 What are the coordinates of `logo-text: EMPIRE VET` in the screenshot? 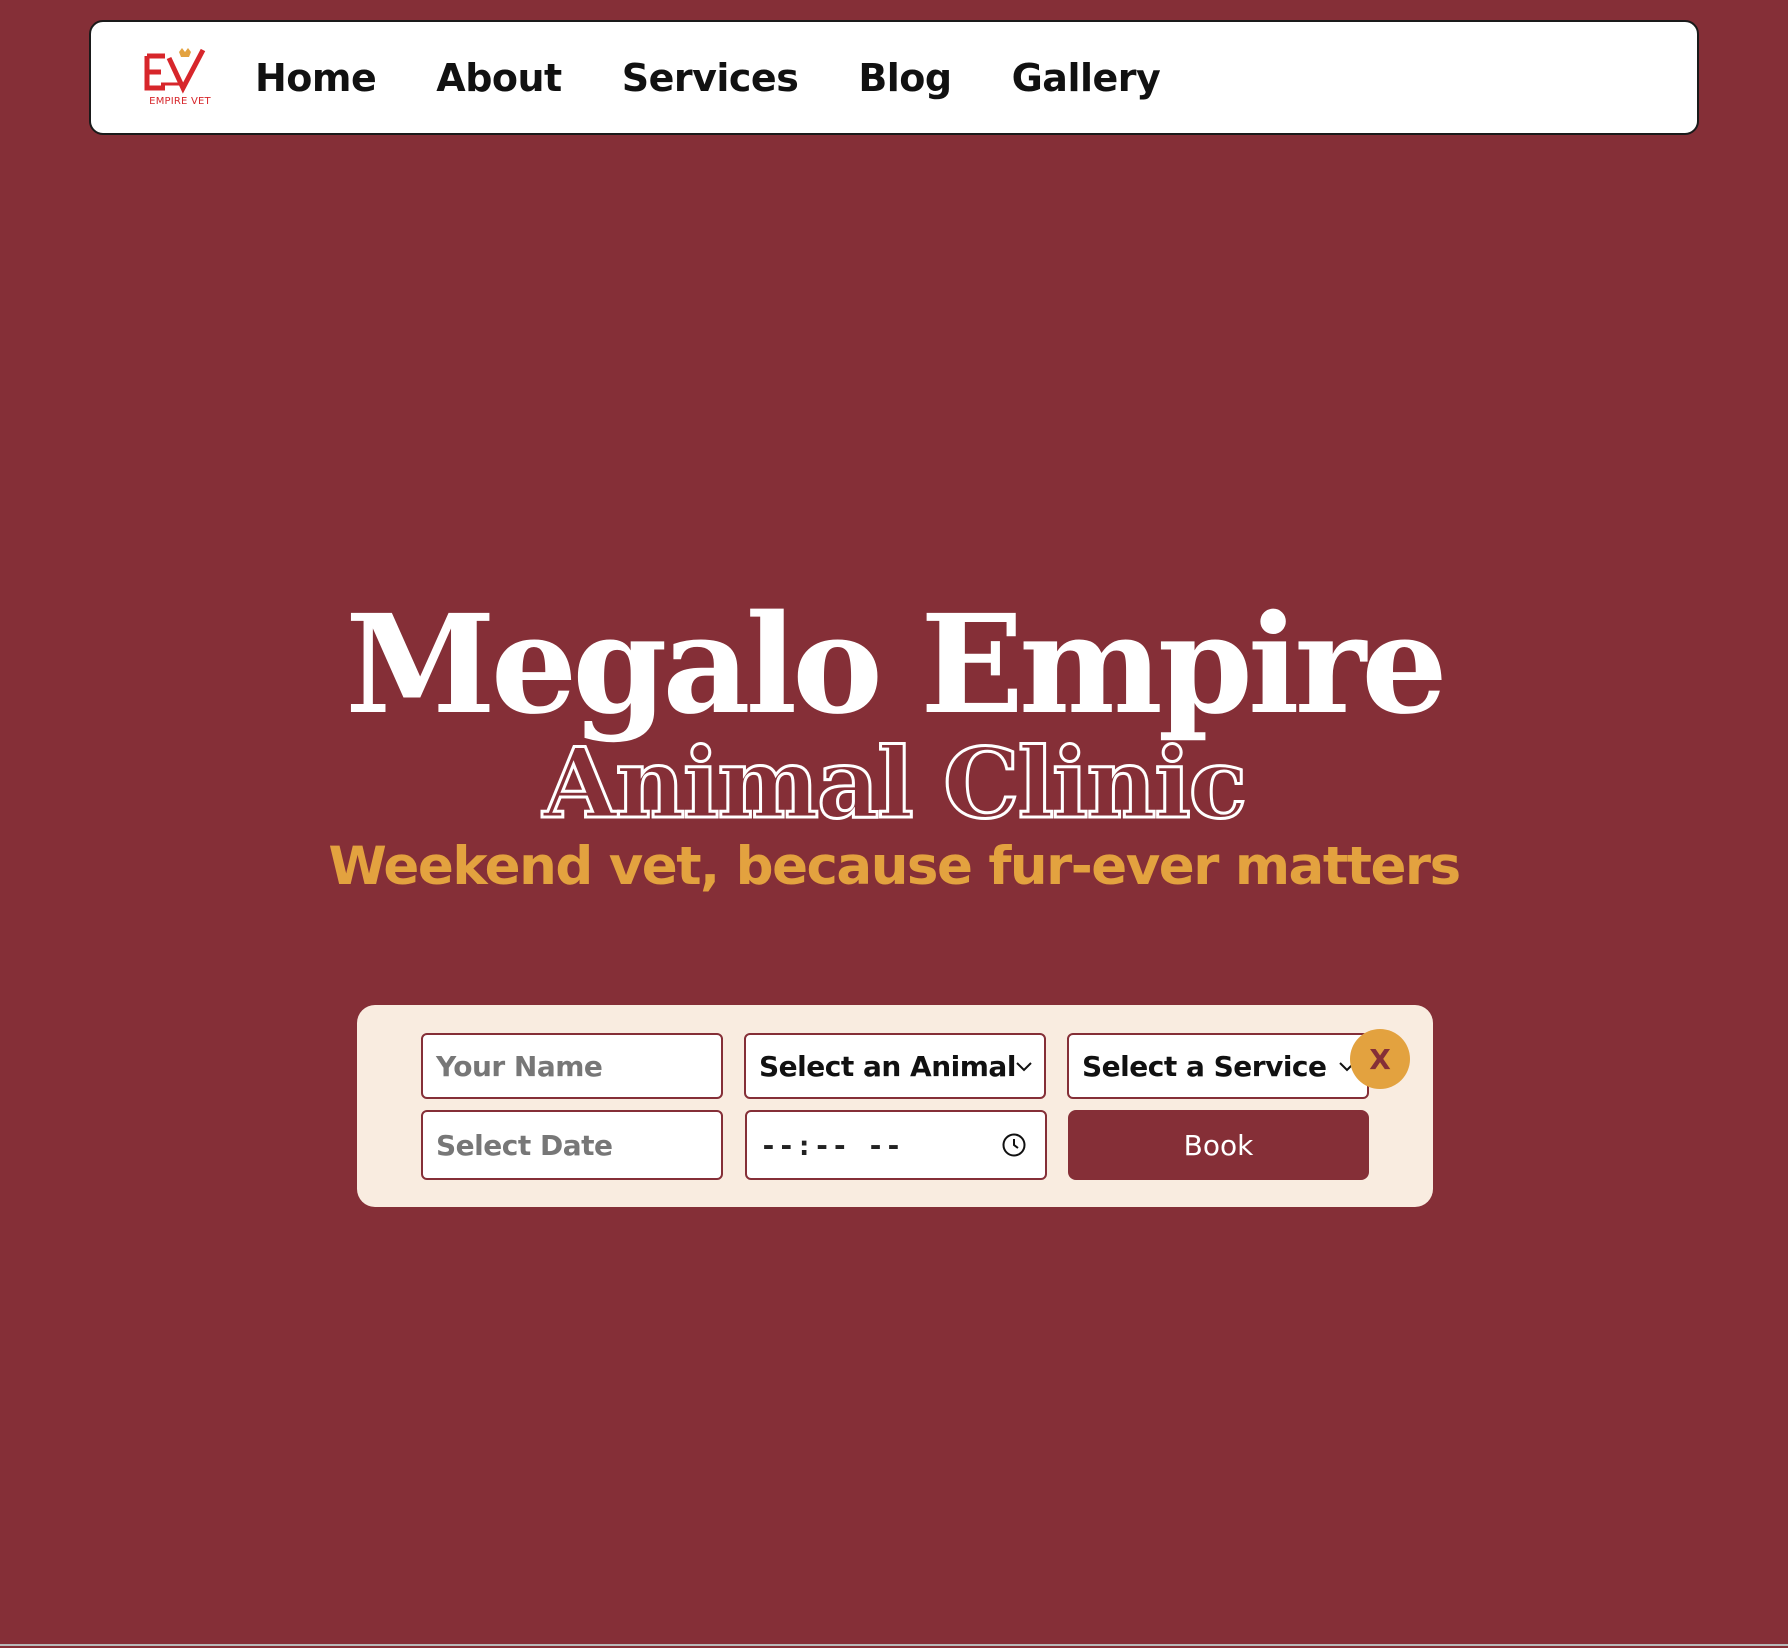 It's located at (180, 101).